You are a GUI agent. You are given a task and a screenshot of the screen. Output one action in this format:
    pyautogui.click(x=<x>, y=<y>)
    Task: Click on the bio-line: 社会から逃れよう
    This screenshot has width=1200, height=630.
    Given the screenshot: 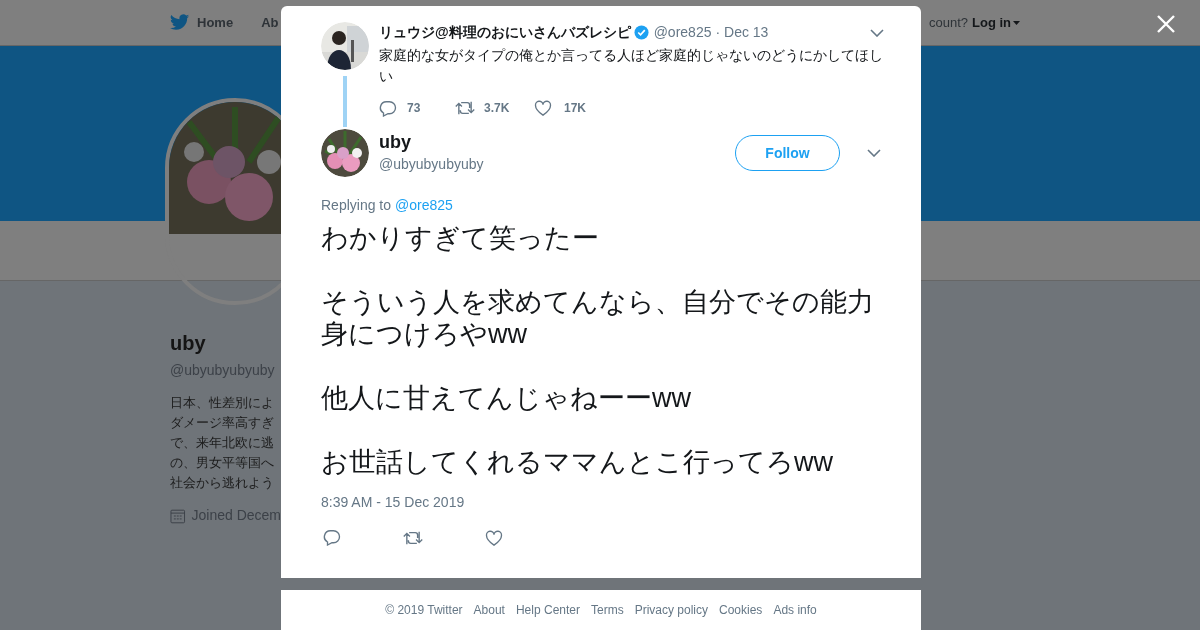 What is the action you would take?
    pyautogui.click(x=222, y=483)
    